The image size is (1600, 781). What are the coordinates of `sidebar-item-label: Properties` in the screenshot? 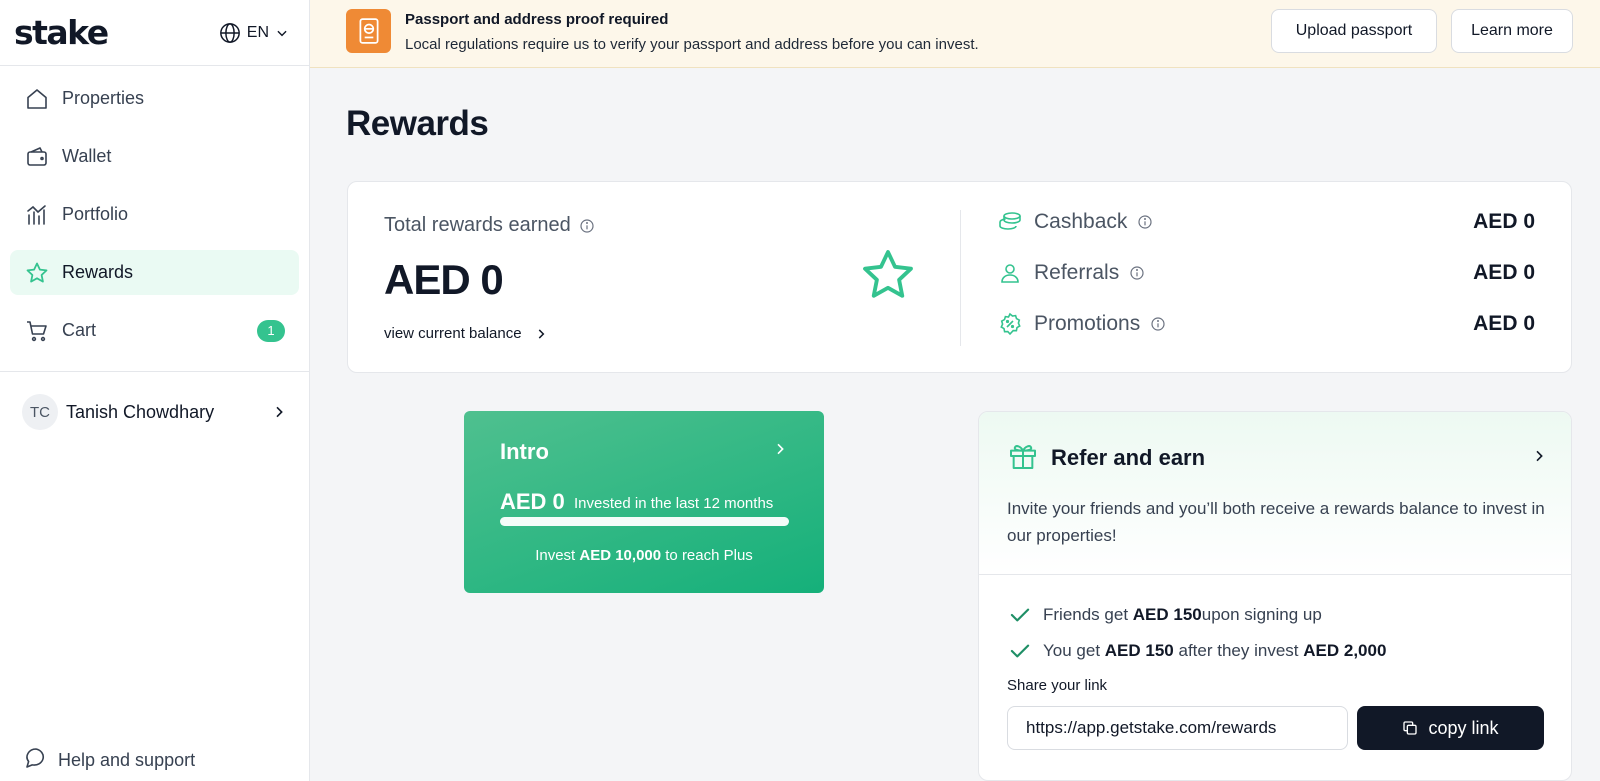 It's located at (103, 98).